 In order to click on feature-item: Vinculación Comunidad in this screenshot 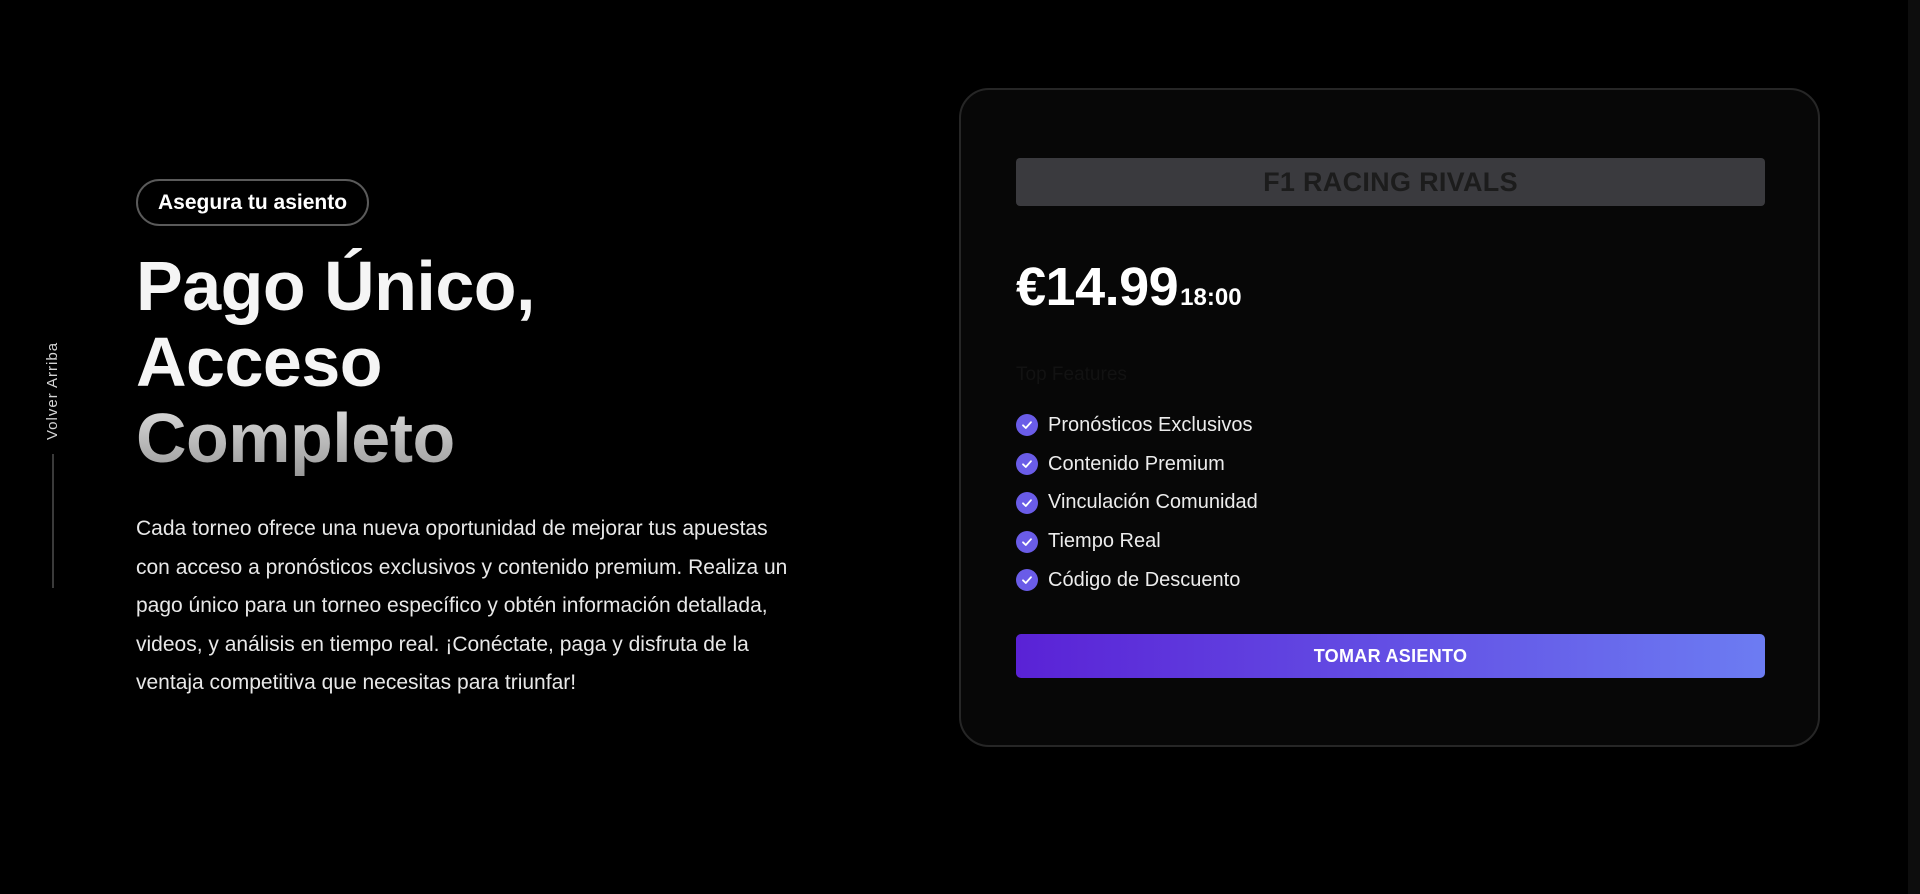, I will do `click(1137, 503)`.